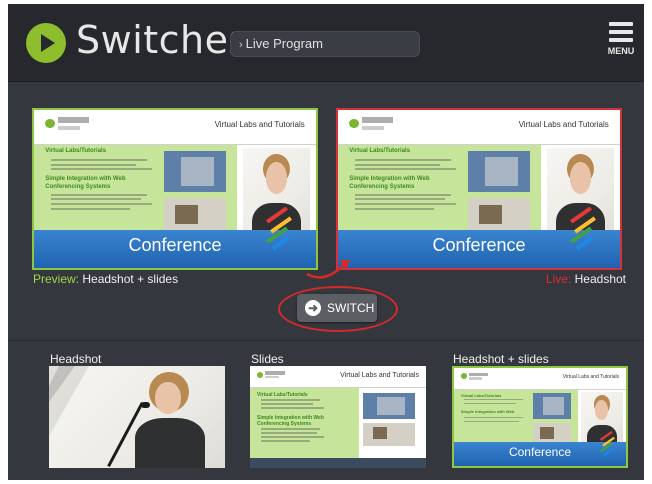 Image resolution: width=652 pixels, height=484 pixels. What do you see at coordinates (241, 45) in the screenshot?
I see `chevron-right-icon: ›` at bounding box center [241, 45].